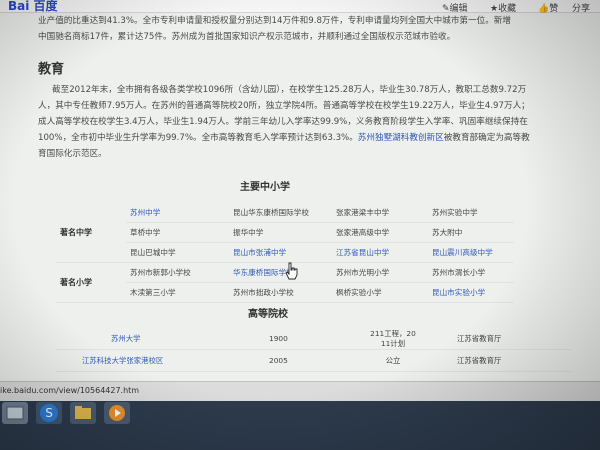  What do you see at coordinates (299, 360) in the screenshot?
I see `university-year: 2005` at bounding box center [299, 360].